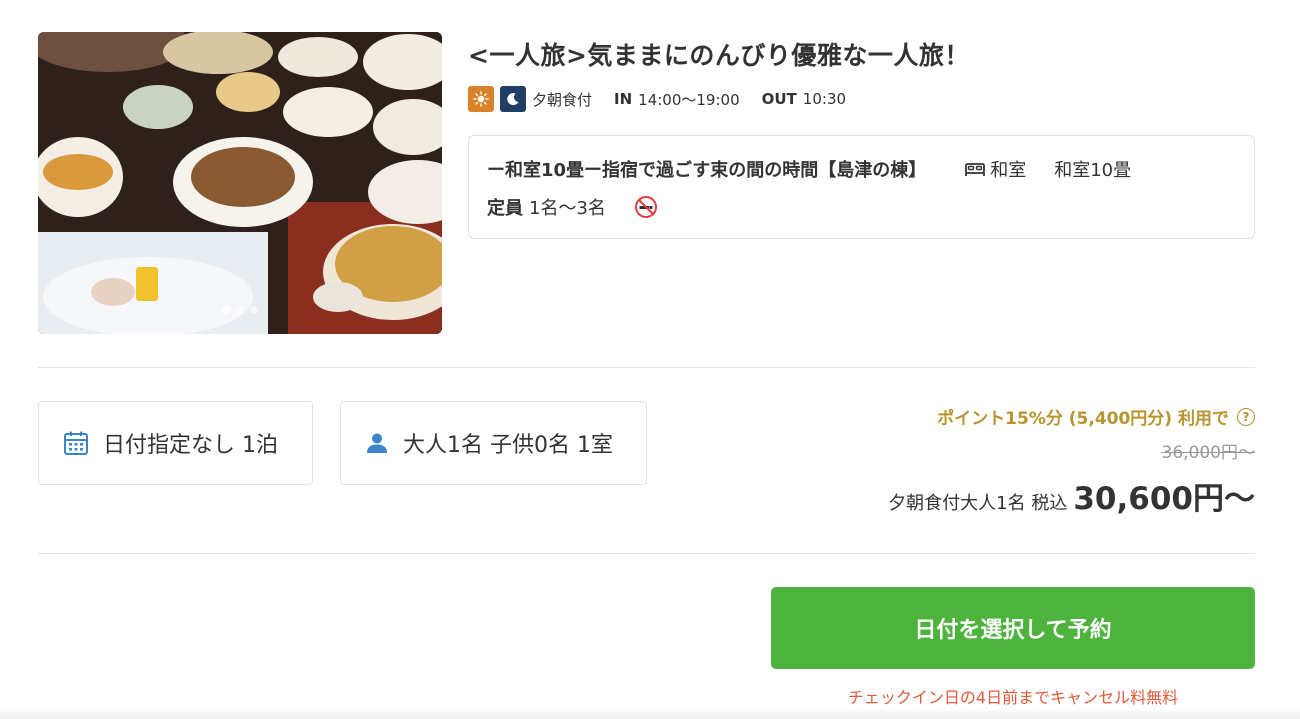  Describe the element at coordinates (1008, 170) in the screenshot. I see `room-type: 和室` at that location.